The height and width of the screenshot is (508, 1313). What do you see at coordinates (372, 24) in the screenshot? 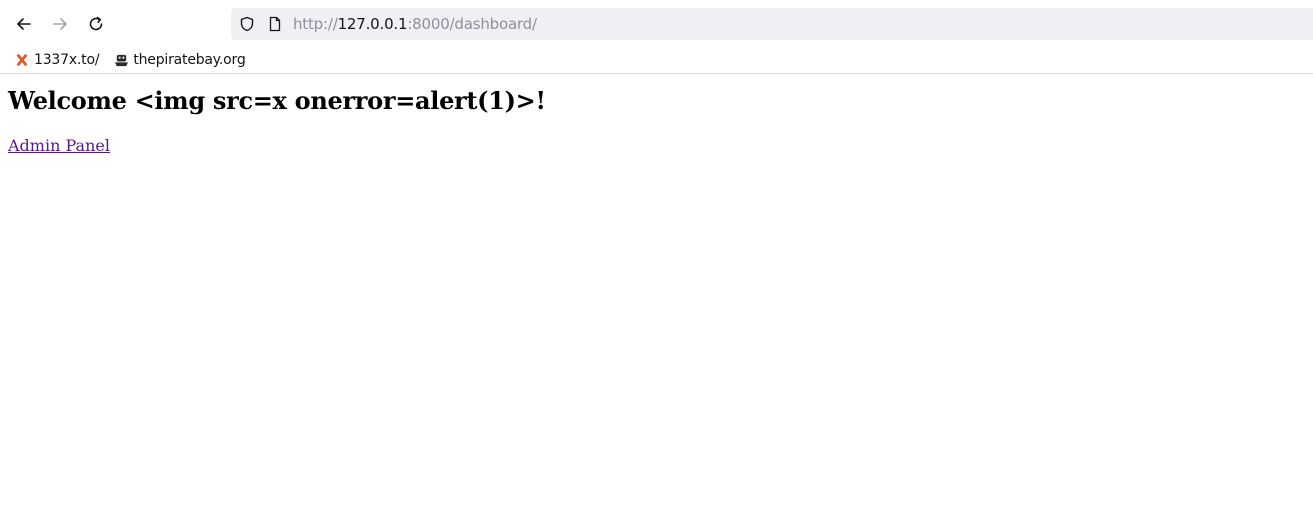
I see `url-host: 127.0.0.1` at bounding box center [372, 24].